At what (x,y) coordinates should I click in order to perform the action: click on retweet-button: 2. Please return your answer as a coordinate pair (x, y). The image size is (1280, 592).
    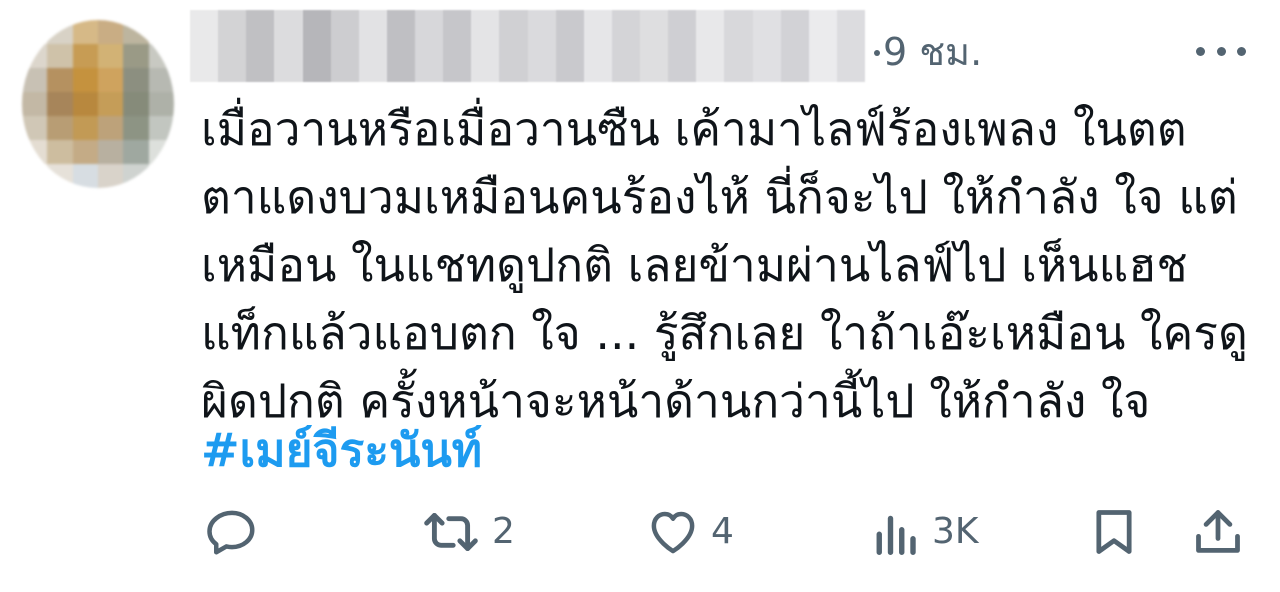
    Looking at the image, I should click on (467, 532).